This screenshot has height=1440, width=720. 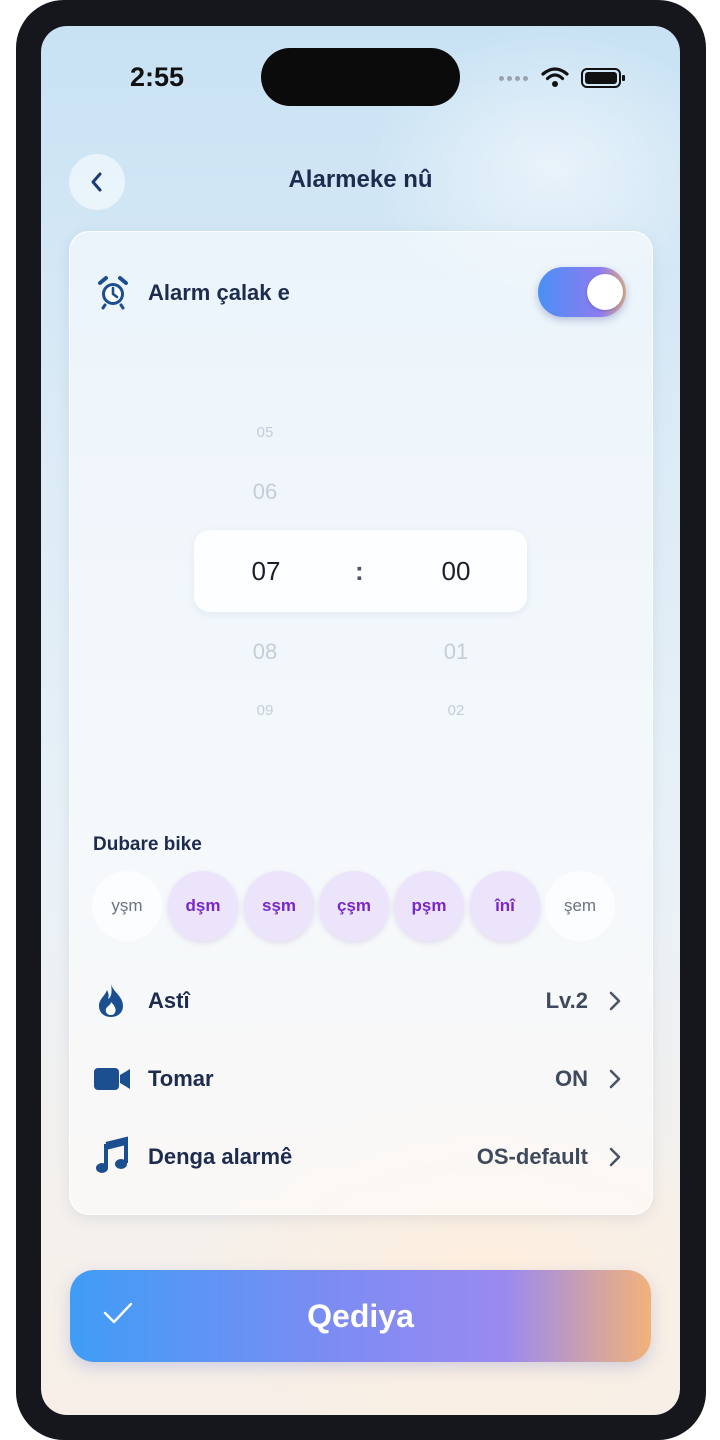 What do you see at coordinates (265, 710) in the screenshot?
I see `hour-option: 09` at bounding box center [265, 710].